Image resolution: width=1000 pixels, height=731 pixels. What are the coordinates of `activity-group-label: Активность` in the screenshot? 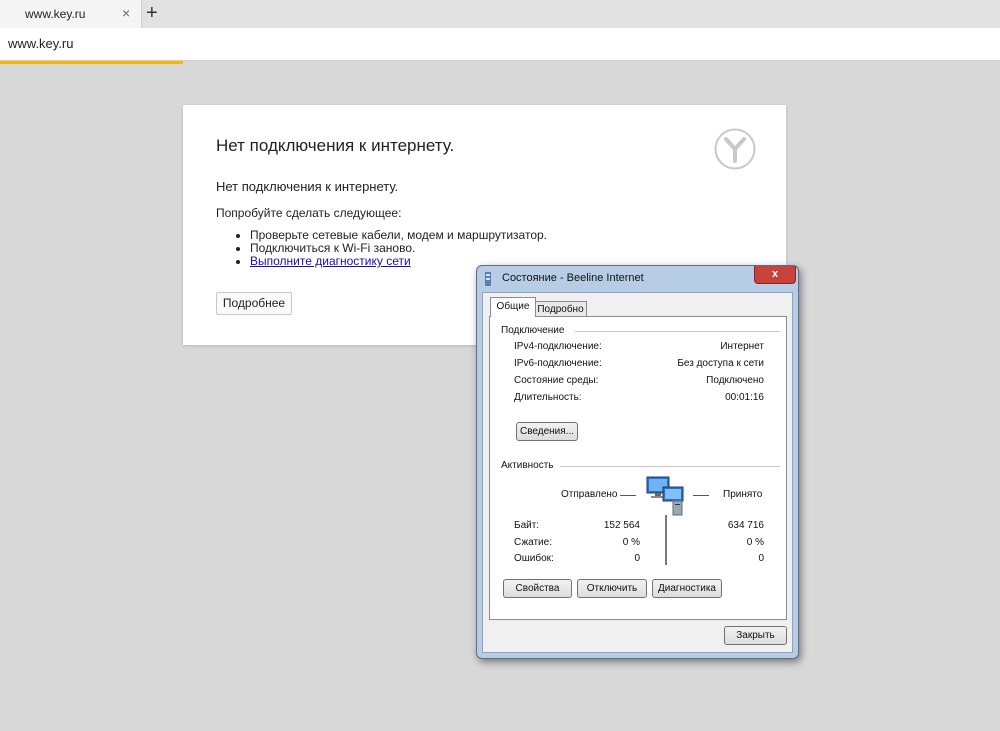 It's located at (527, 465).